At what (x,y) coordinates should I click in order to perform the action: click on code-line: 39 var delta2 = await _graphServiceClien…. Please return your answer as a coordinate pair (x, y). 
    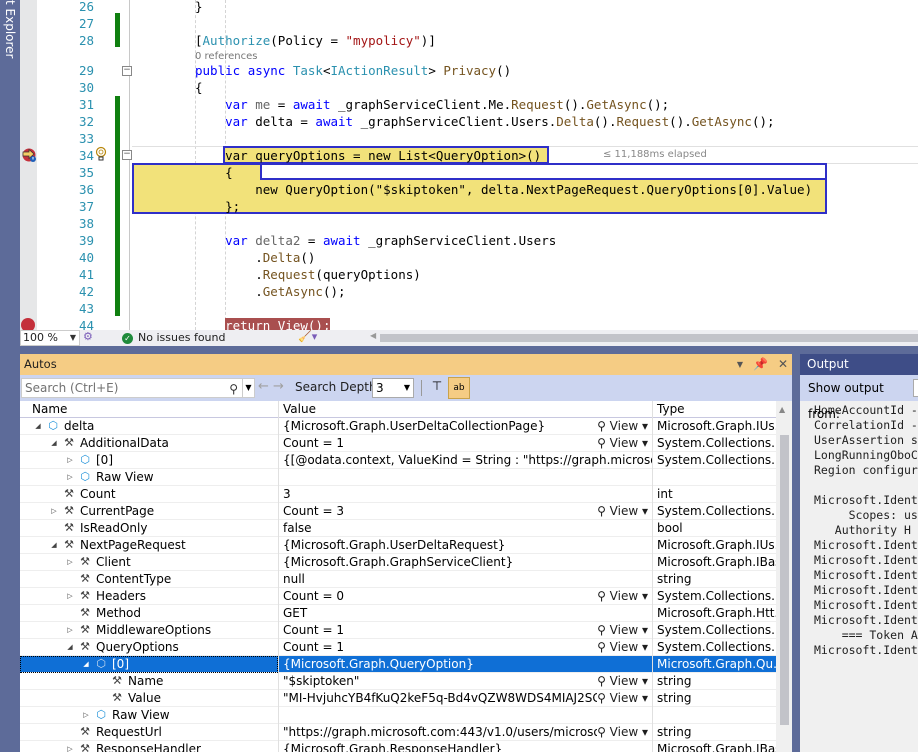
    Looking at the image, I should click on (469, 240).